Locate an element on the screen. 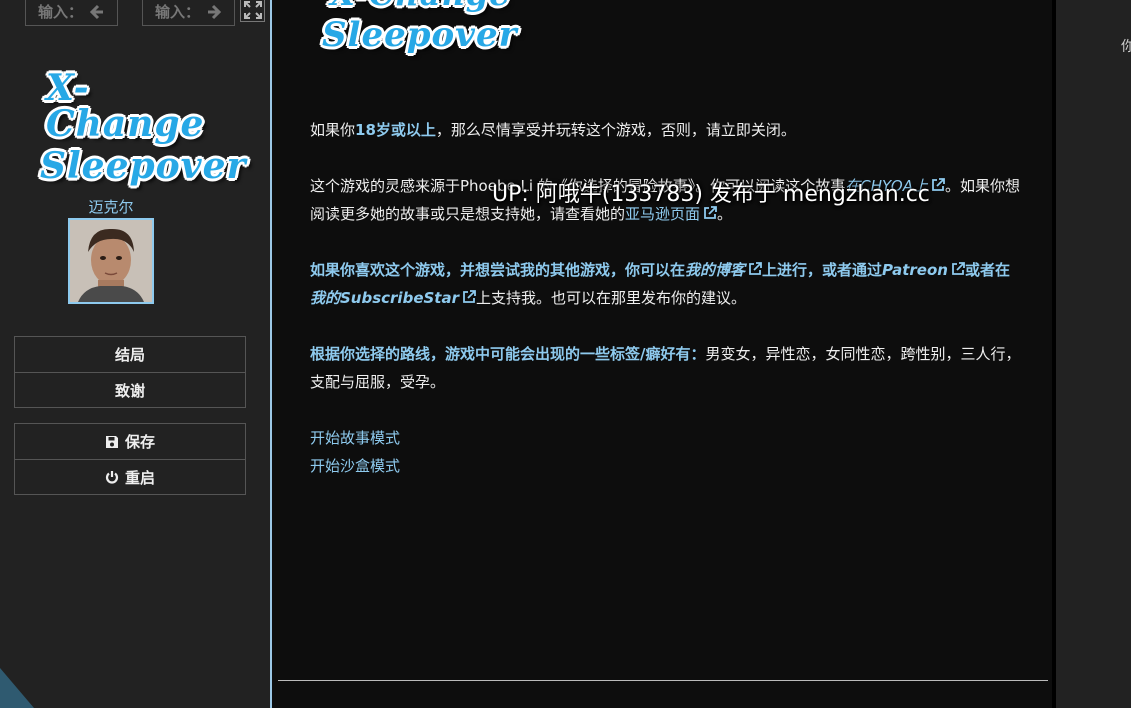 The image size is (1131, 708). power-icon is located at coordinates (112, 477).